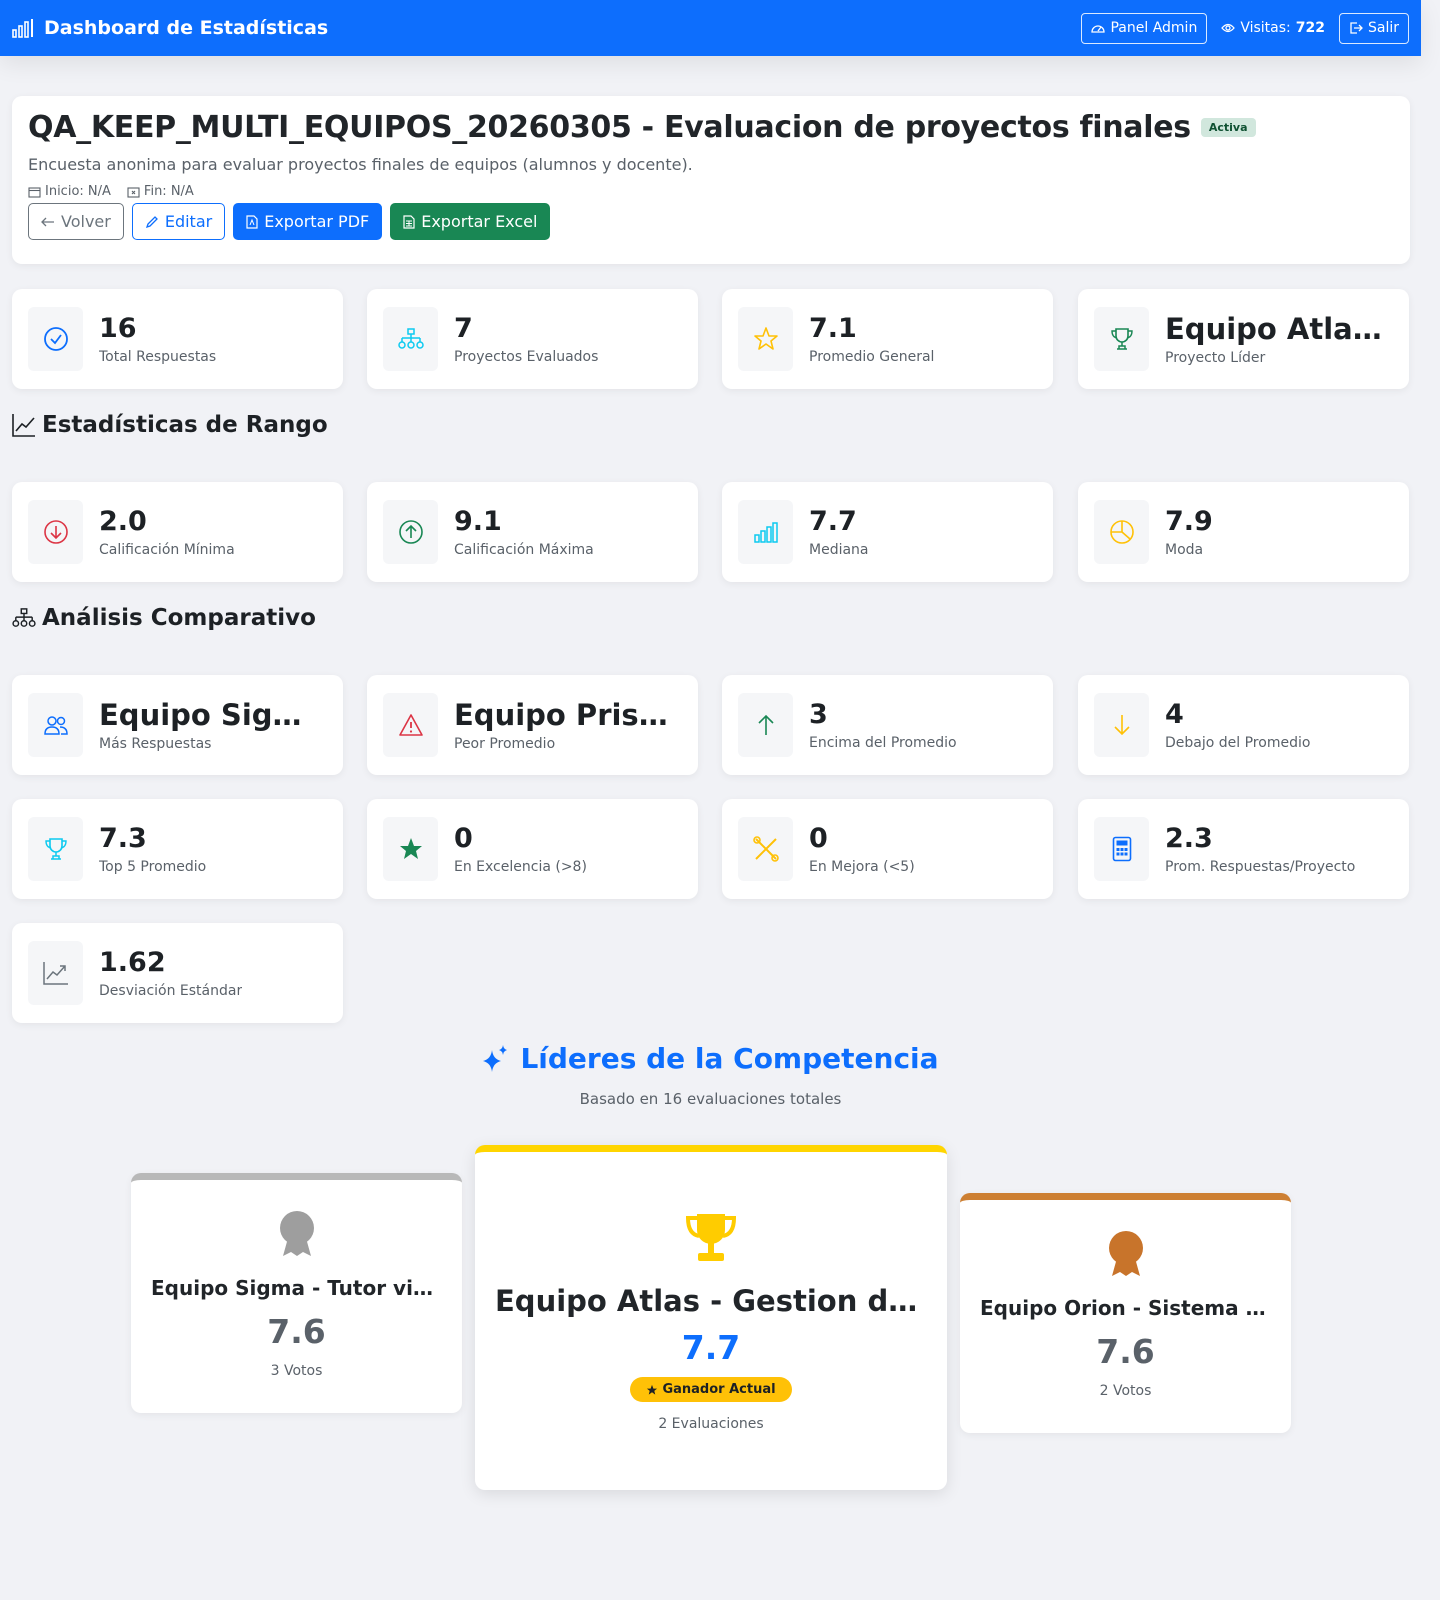  I want to click on check-circle-icon, so click(55, 339).